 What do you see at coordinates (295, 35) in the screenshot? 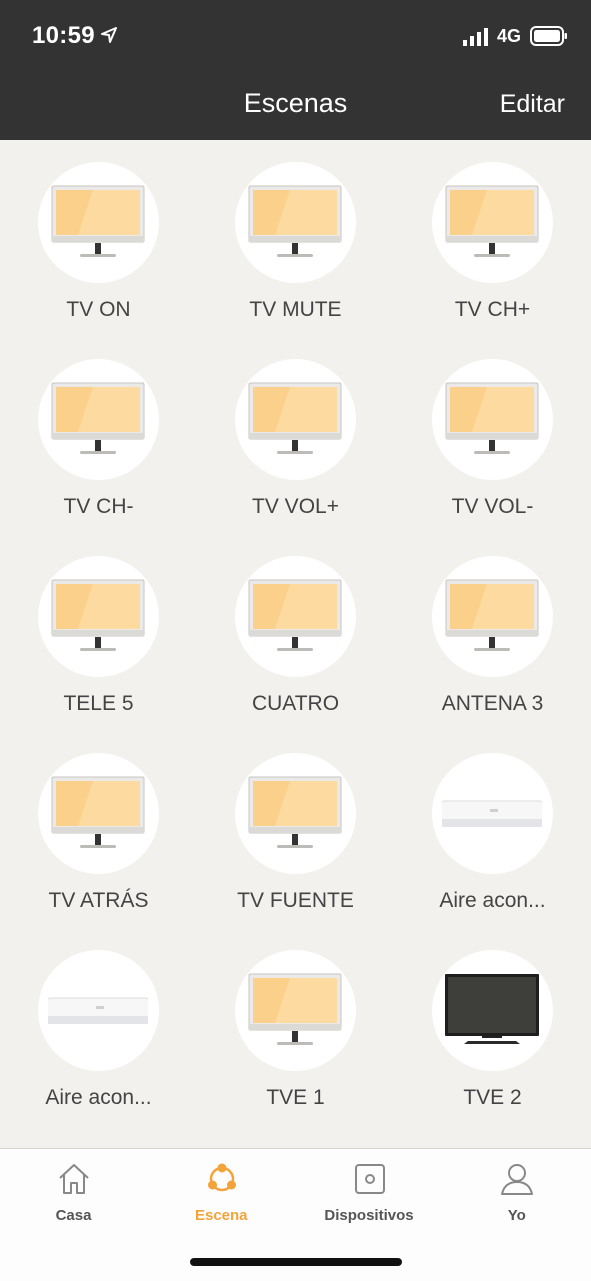
I see `status-bar: 10:59 4G` at bounding box center [295, 35].